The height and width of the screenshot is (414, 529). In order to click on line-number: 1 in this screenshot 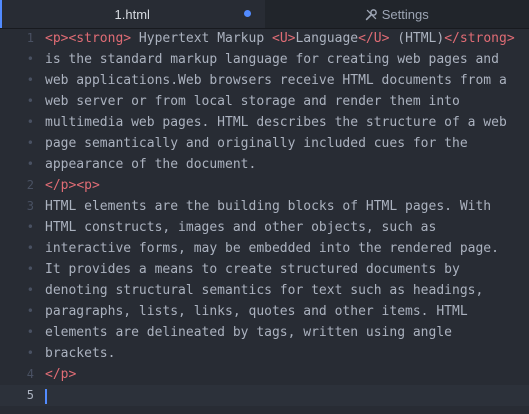, I will do `click(30, 38)`.